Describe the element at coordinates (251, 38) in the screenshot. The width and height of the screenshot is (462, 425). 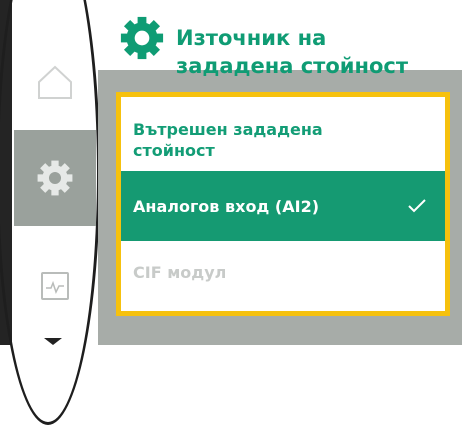
I see `page-title-line1: Източник на` at that location.